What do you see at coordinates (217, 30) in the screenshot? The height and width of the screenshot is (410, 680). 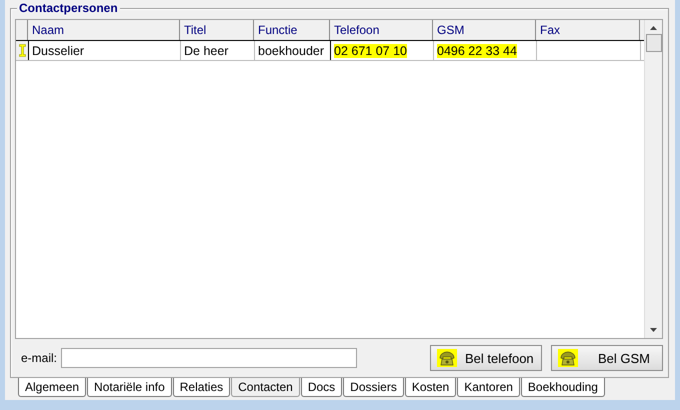 I see `column-header: Titel` at bounding box center [217, 30].